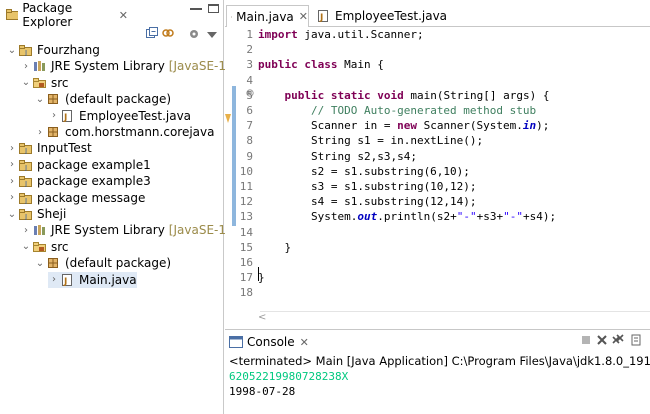  I want to click on view-menu-icon, so click(212, 35).